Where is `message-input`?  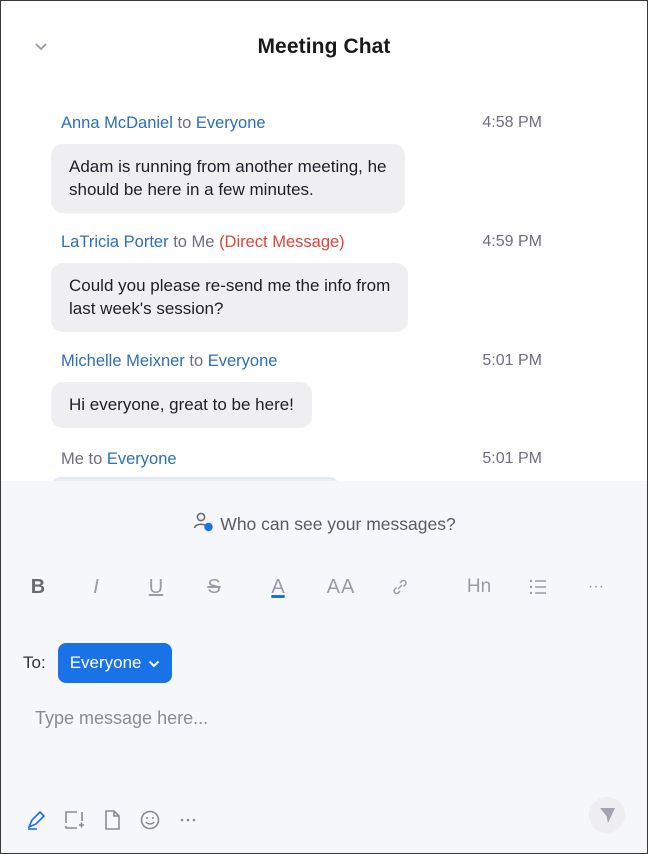
message-input is located at coordinates (315, 718).